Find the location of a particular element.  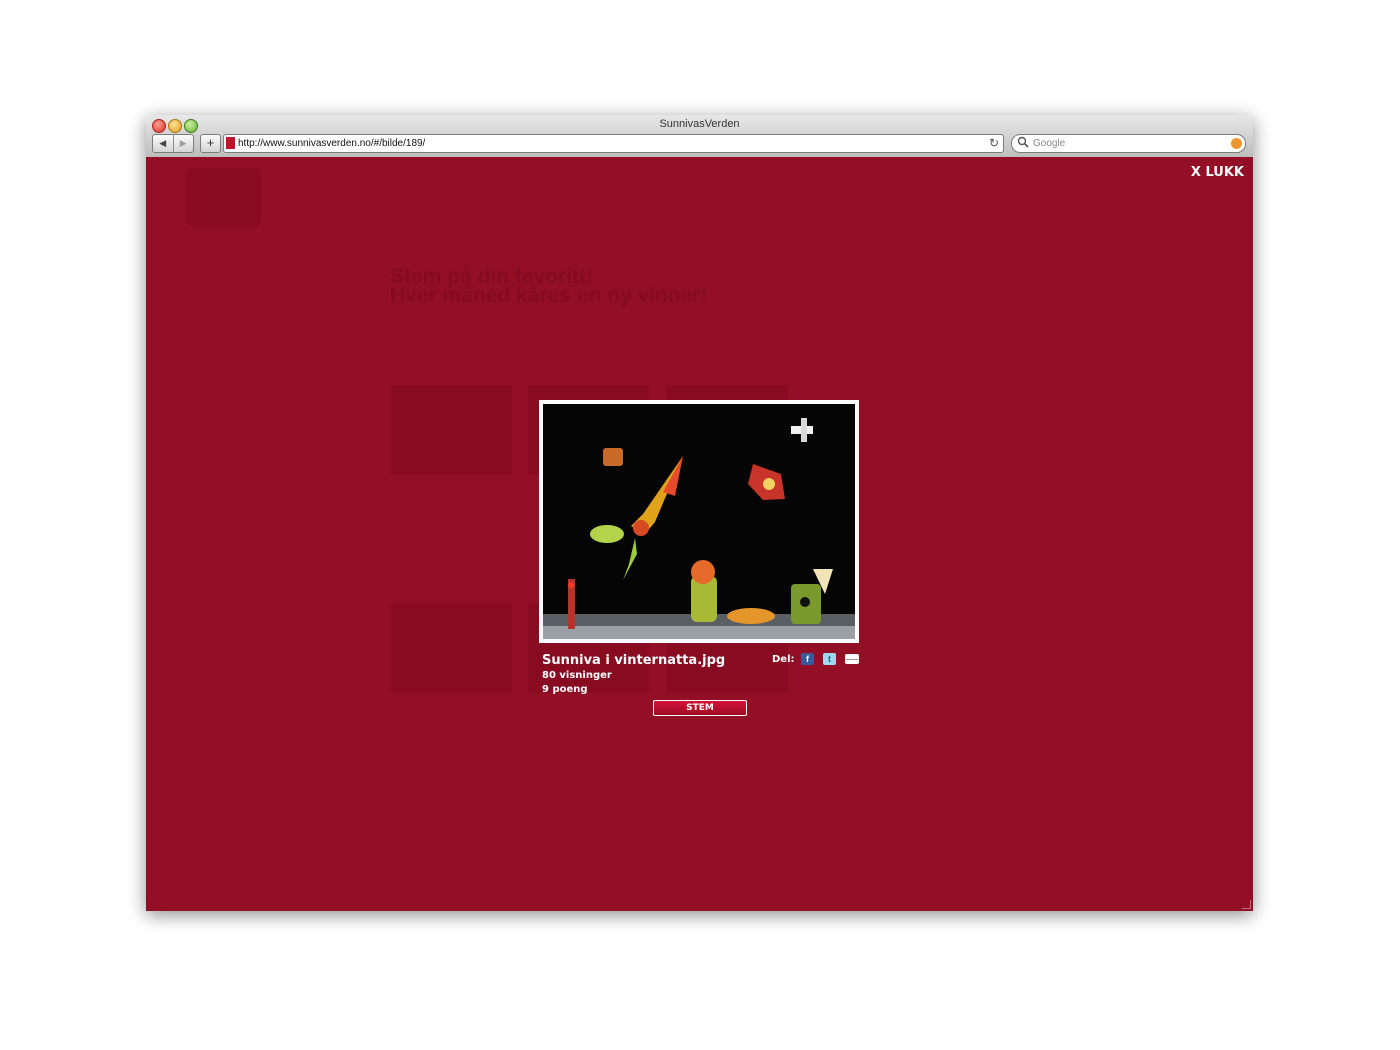

forward-button: ▶ is located at coordinates (184, 143).